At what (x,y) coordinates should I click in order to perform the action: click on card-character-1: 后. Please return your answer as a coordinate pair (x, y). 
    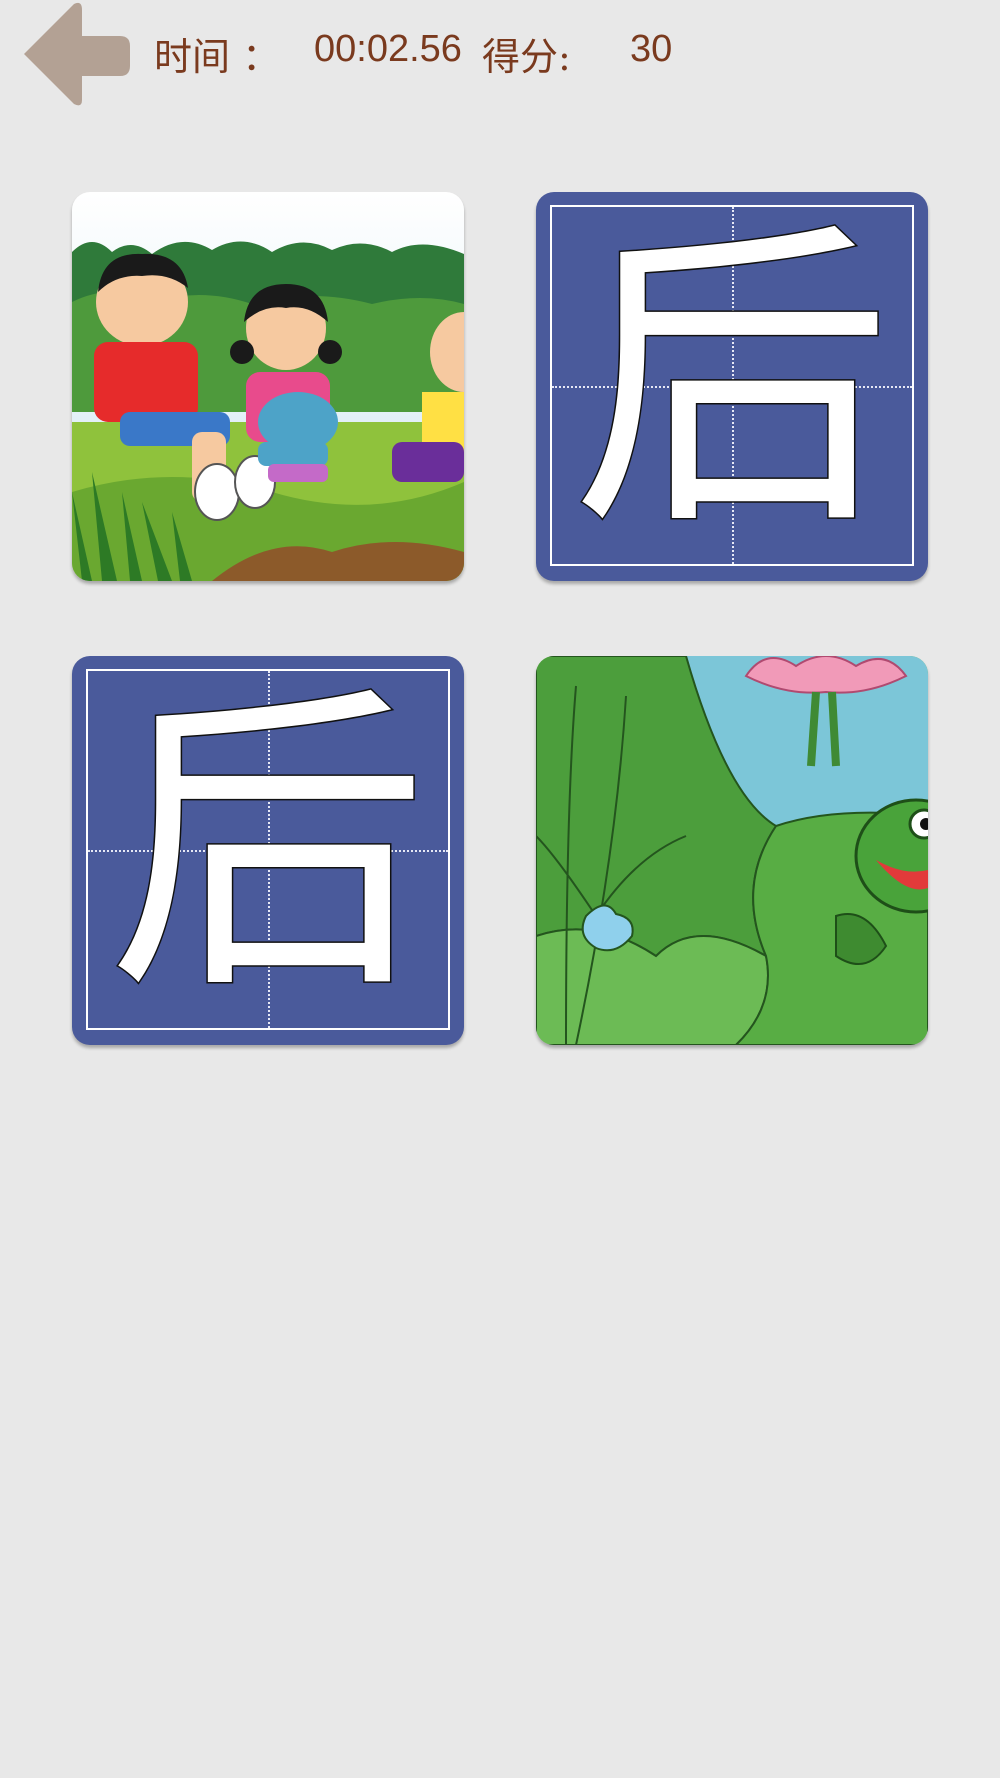
    Looking at the image, I should click on (732, 386).